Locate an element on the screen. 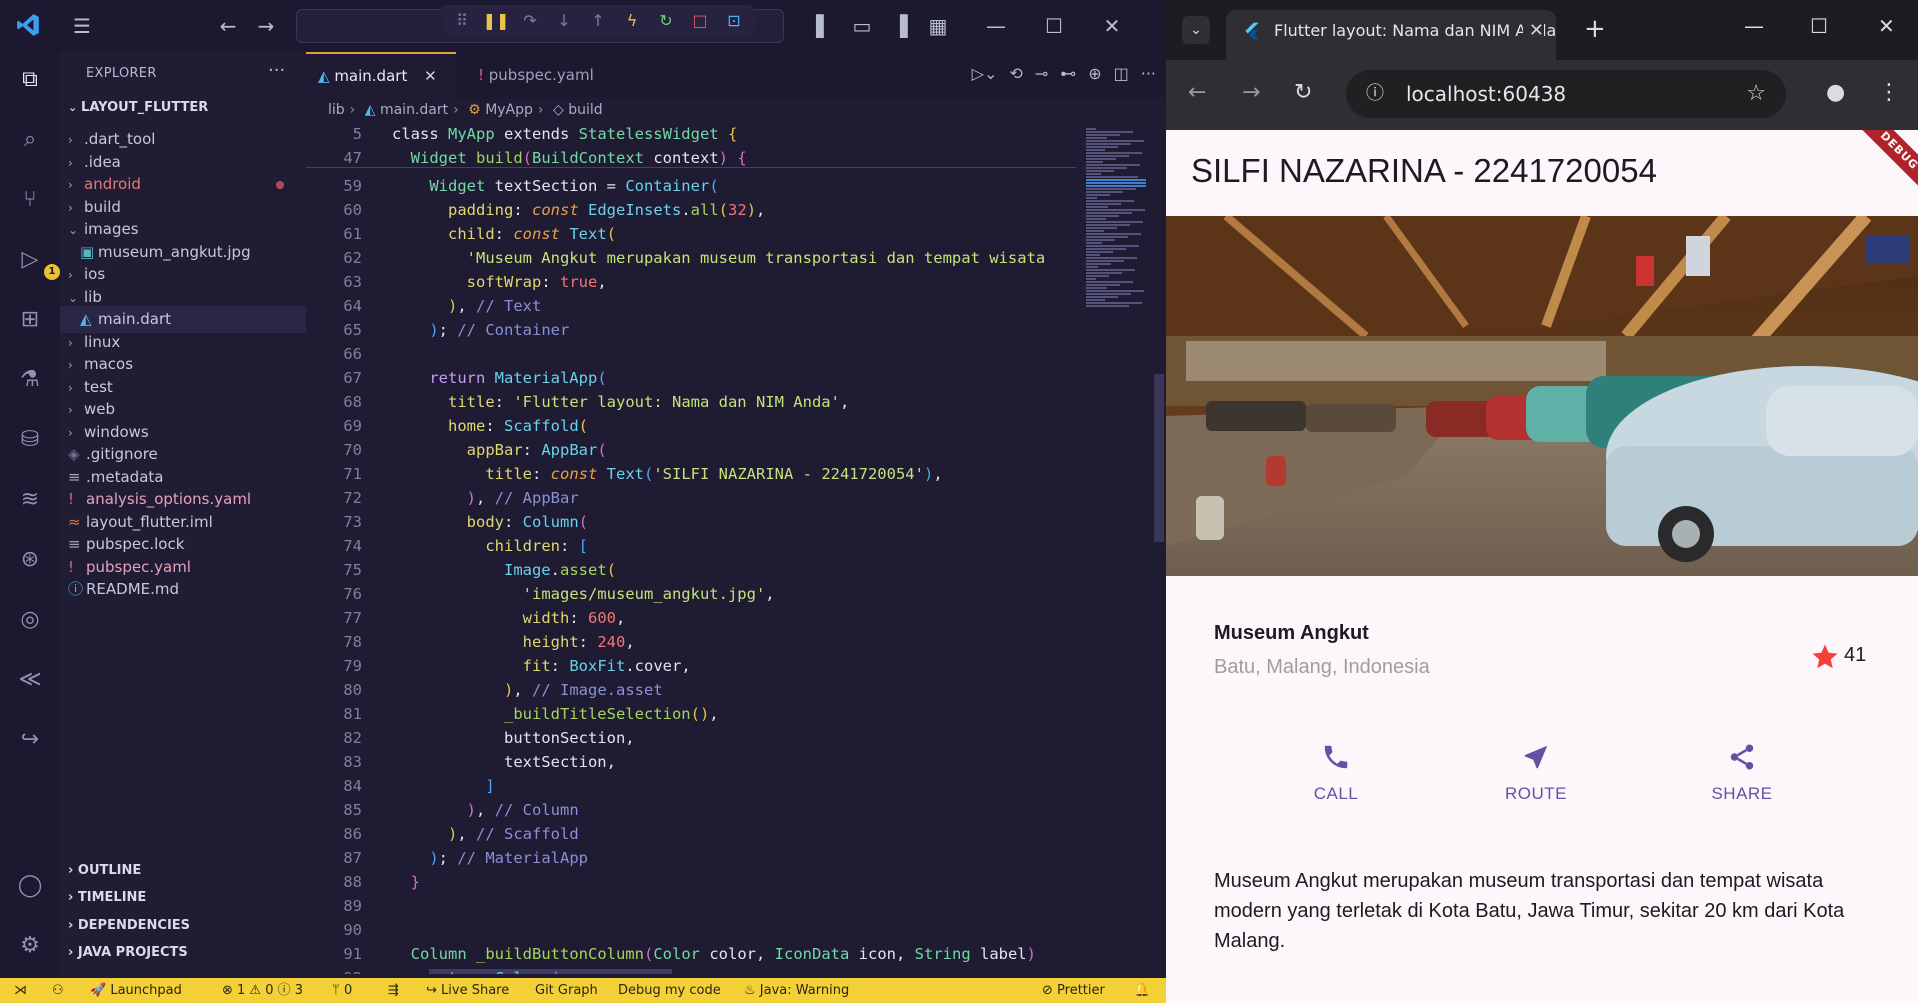 Image resolution: width=1918 pixels, height=1003 pixels. section-dependencies: › DEPENDENCIES is located at coordinates (129, 926).